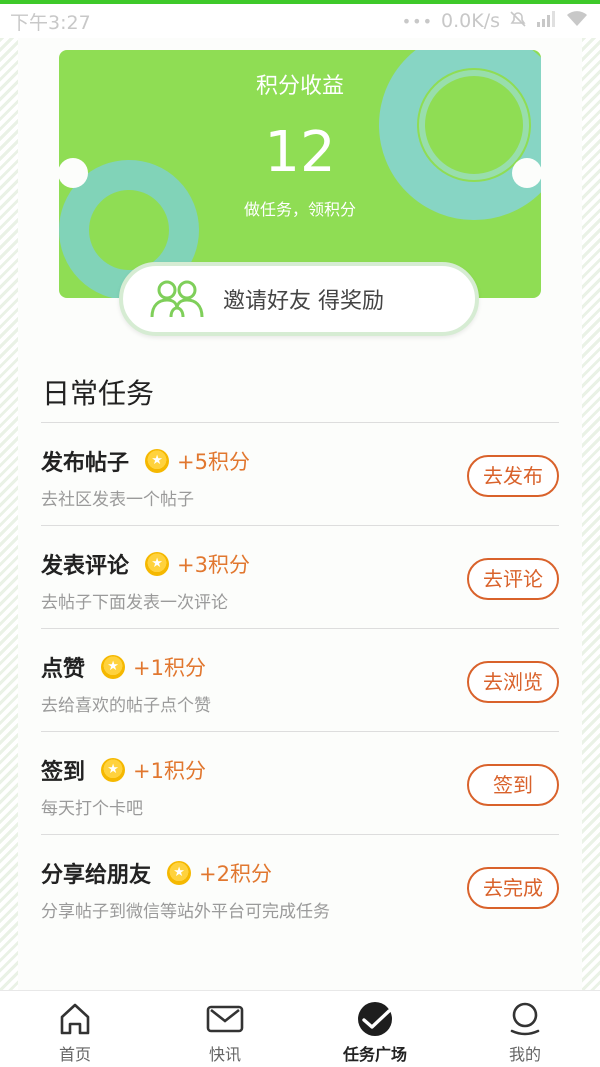 This screenshot has height=1067, width=600. What do you see at coordinates (299, 209) in the screenshot?
I see `points-card-subtitle: 做任务，领积分` at bounding box center [299, 209].